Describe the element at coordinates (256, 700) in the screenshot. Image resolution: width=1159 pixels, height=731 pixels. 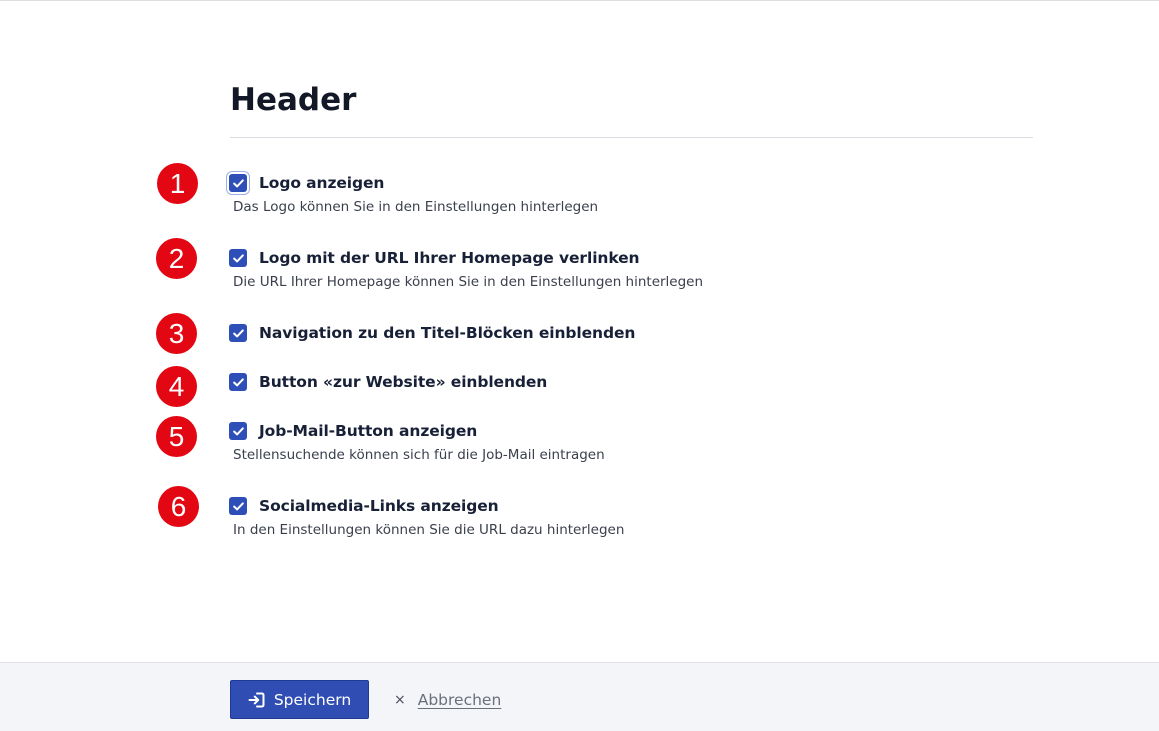
I see `sign-in-icon` at that location.